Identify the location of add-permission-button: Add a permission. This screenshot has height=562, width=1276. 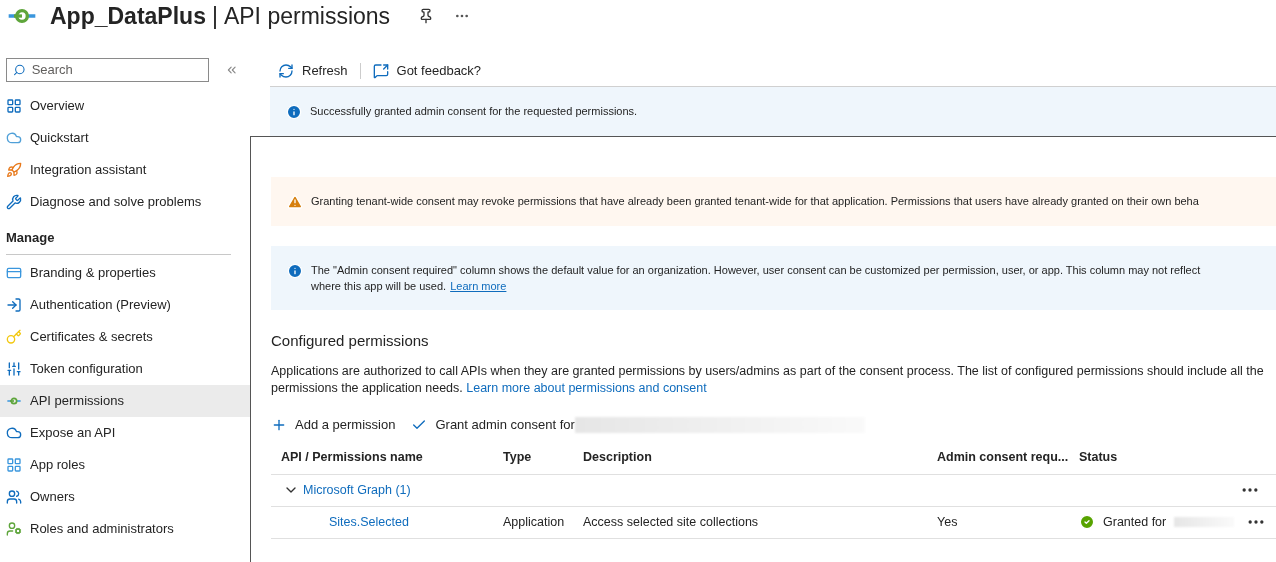
(333, 424).